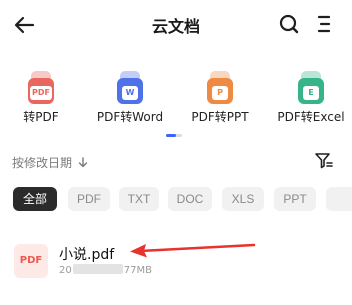 This screenshot has height=305, width=352. I want to click on file-meta: 20 77MB, so click(105, 270).